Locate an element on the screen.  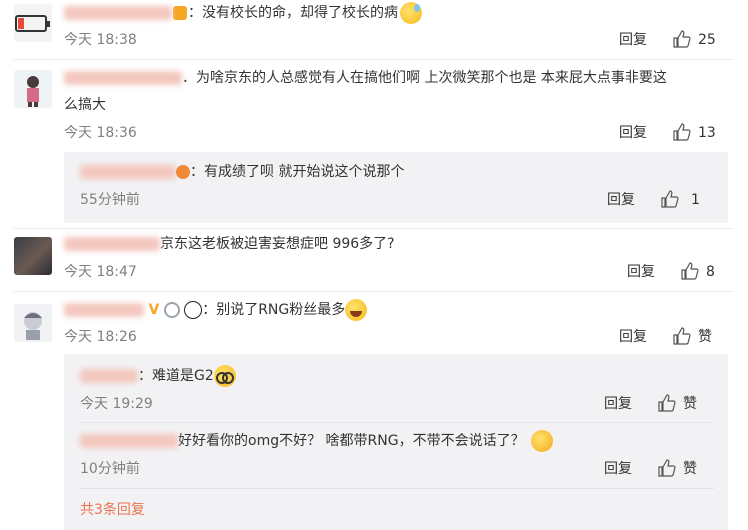
vip-crown-icon is located at coordinates (180, 13).